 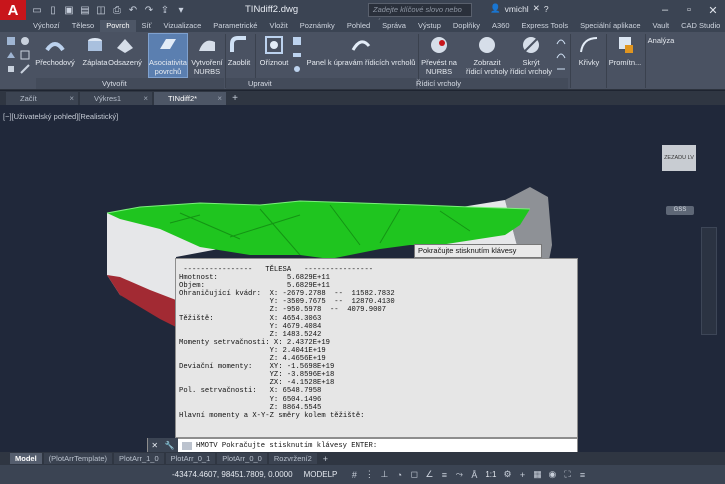 I want to click on trim-button: Oříznout, so click(x=274, y=50).